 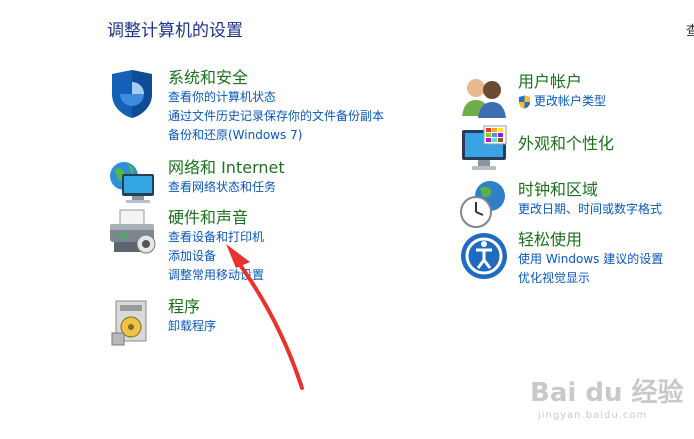 What do you see at coordinates (276, 78) in the screenshot?
I see `category-title-system-security: 系统和安全` at bounding box center [276, 78].